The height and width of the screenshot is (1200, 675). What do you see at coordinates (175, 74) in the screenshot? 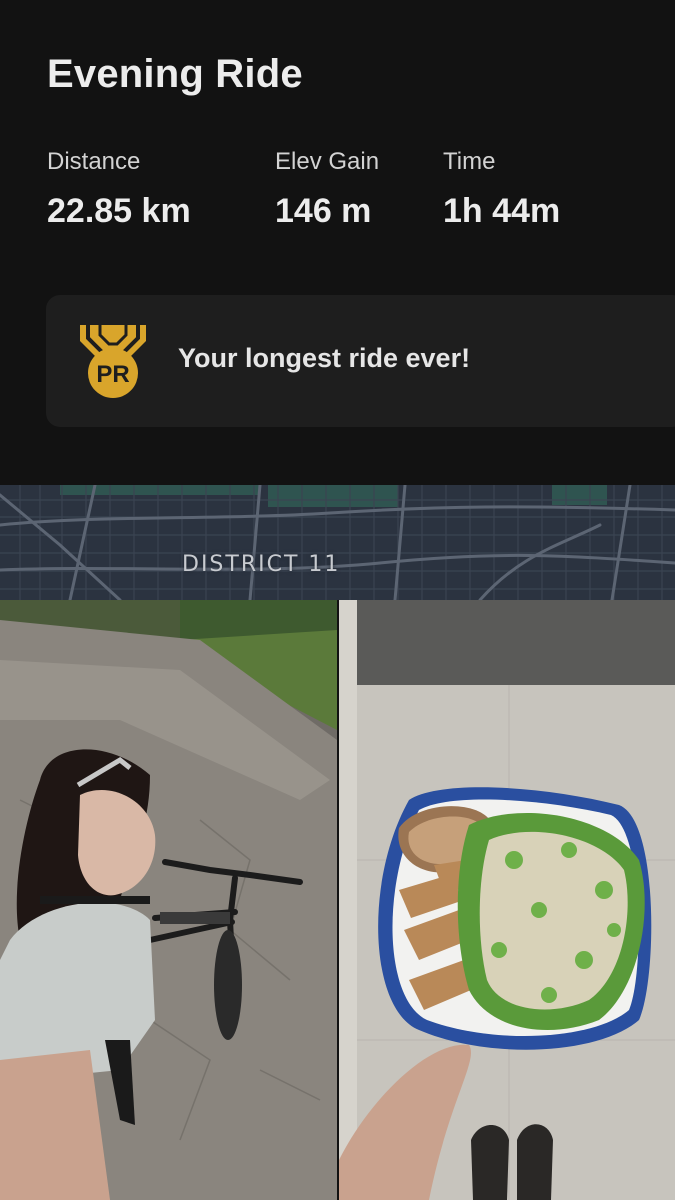
I see `activity-title: Evening Ride` at bounding box center [175, 74].